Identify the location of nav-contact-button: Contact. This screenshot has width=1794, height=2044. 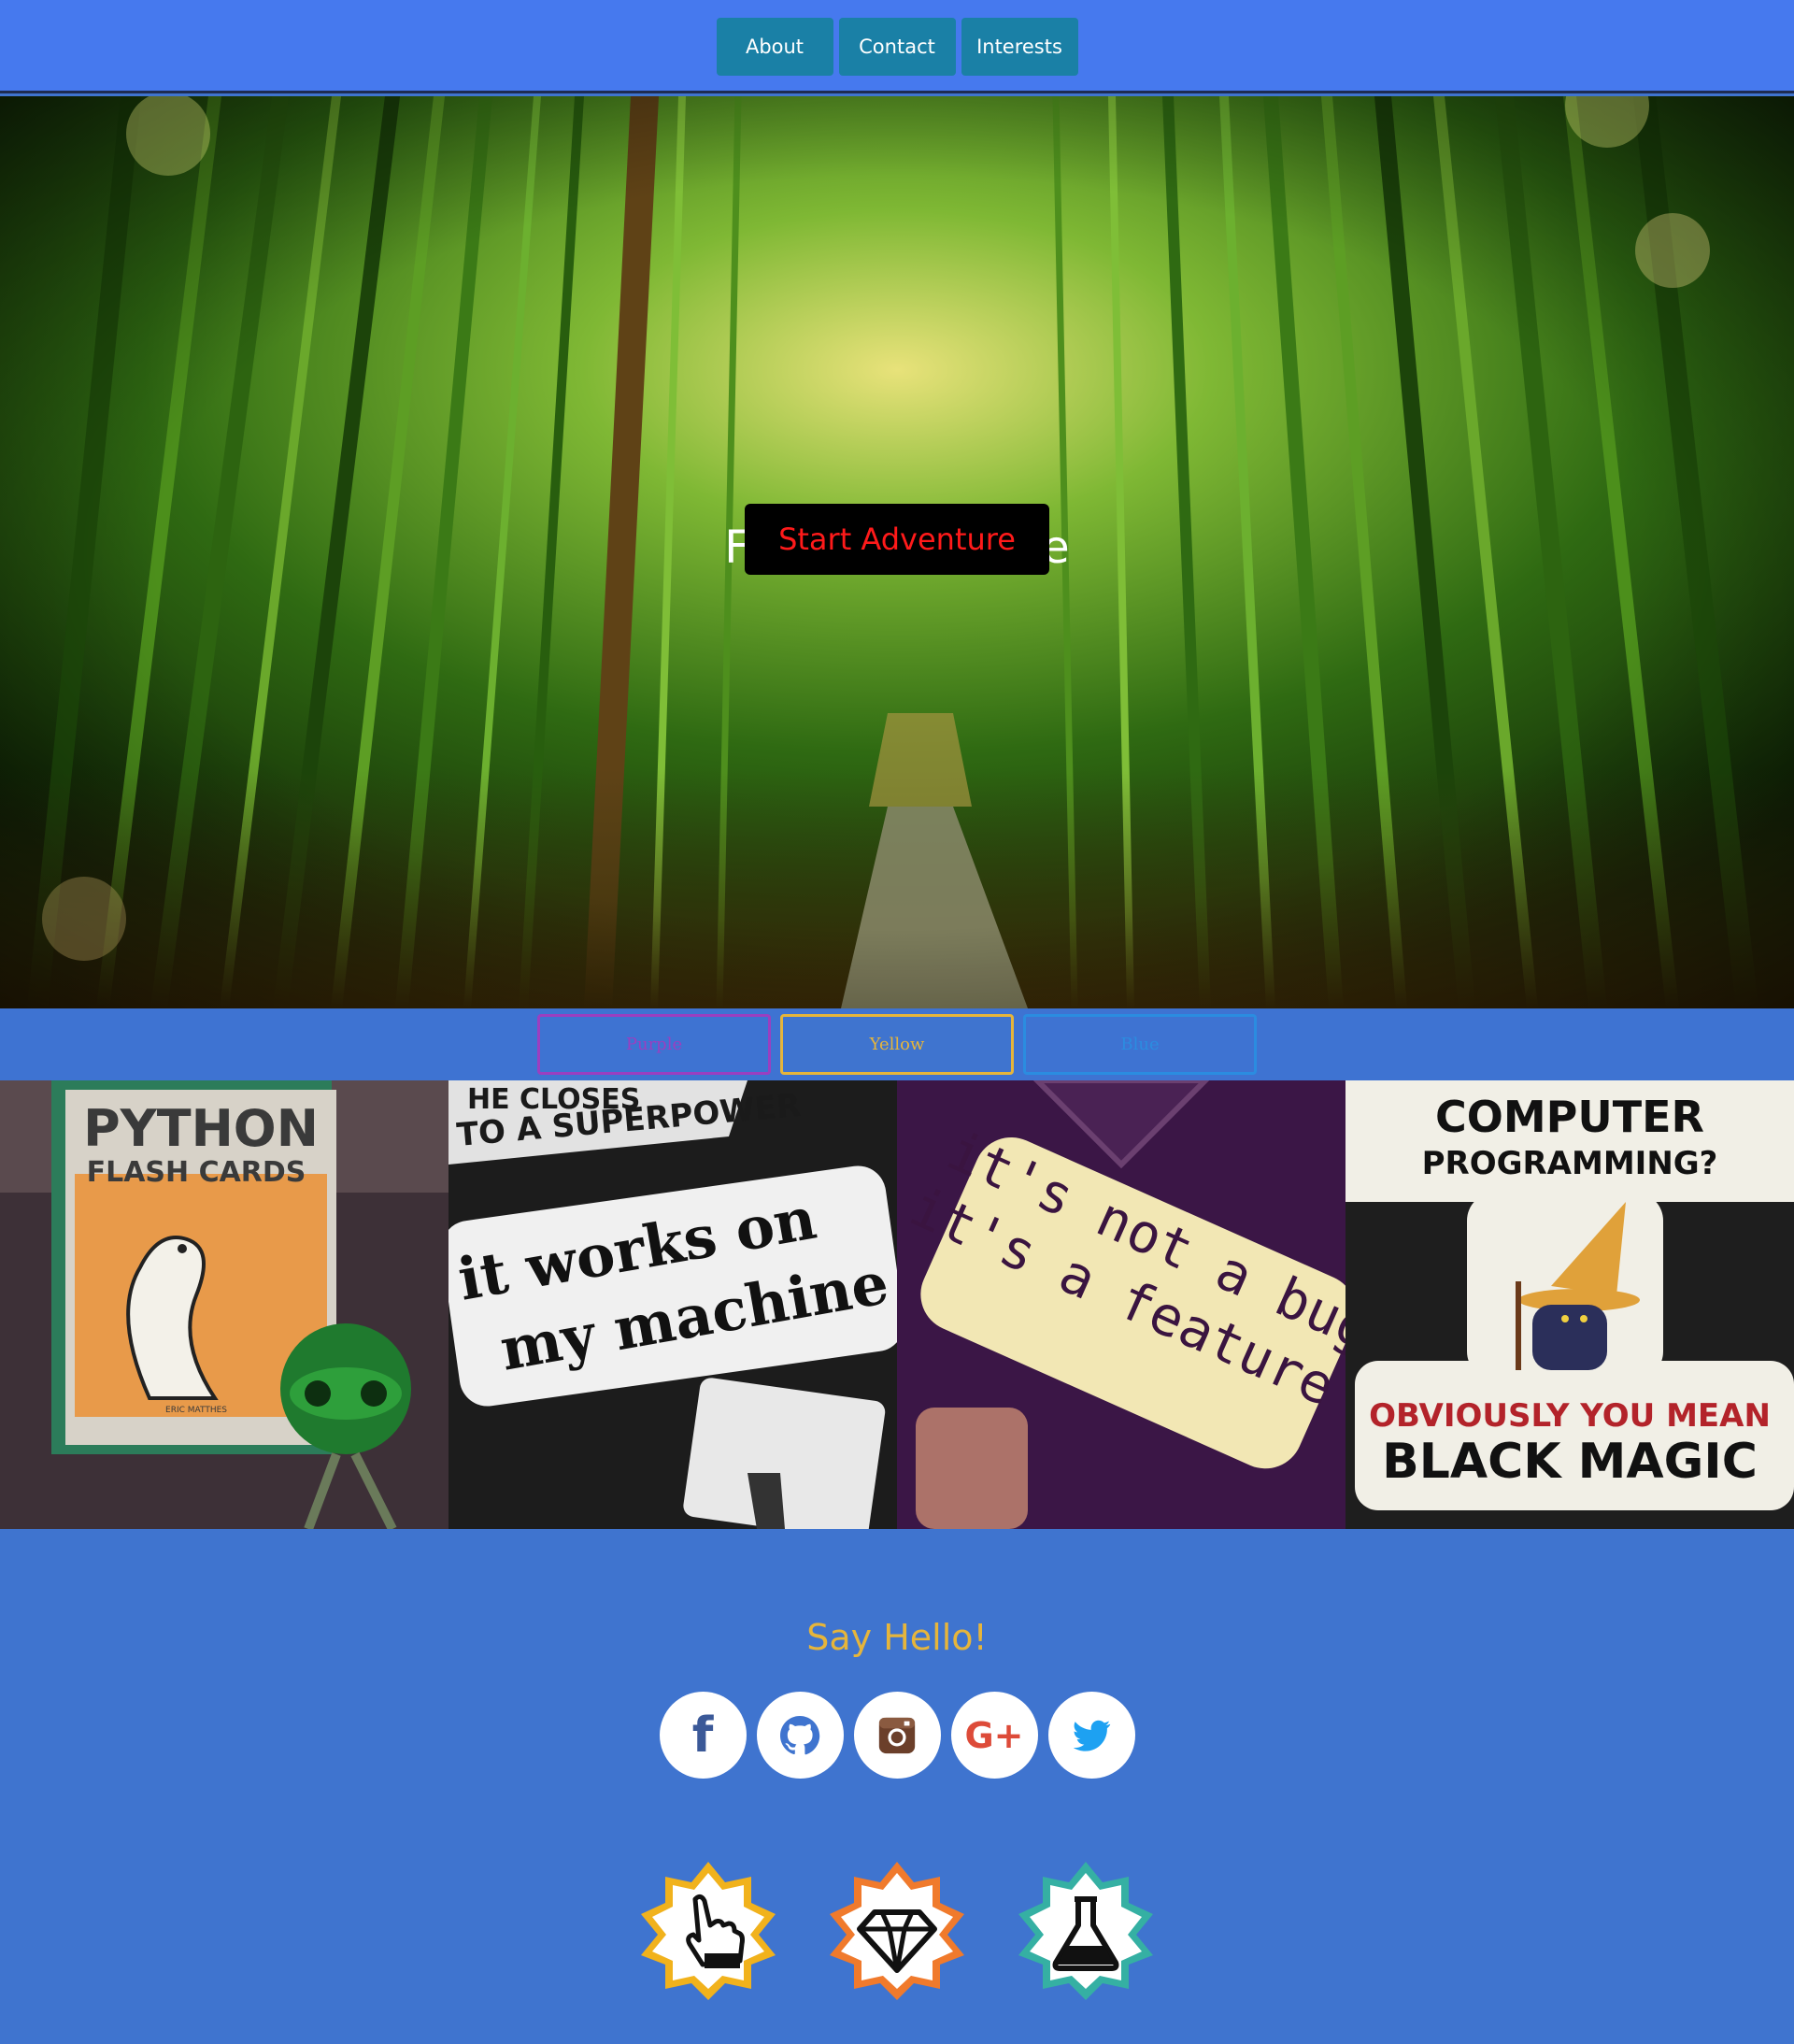
(897, 47).